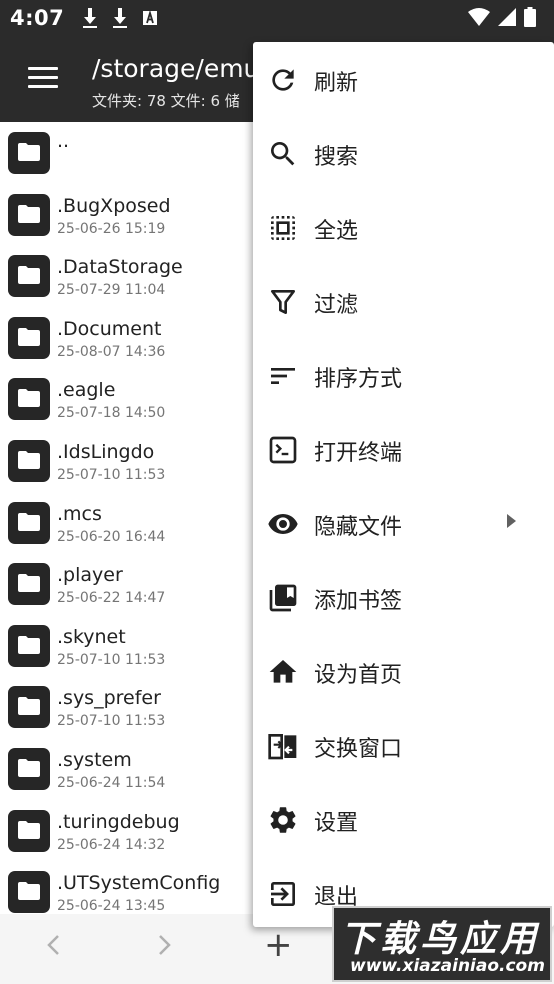  I want to click on battery-icon, so click(530, 17).